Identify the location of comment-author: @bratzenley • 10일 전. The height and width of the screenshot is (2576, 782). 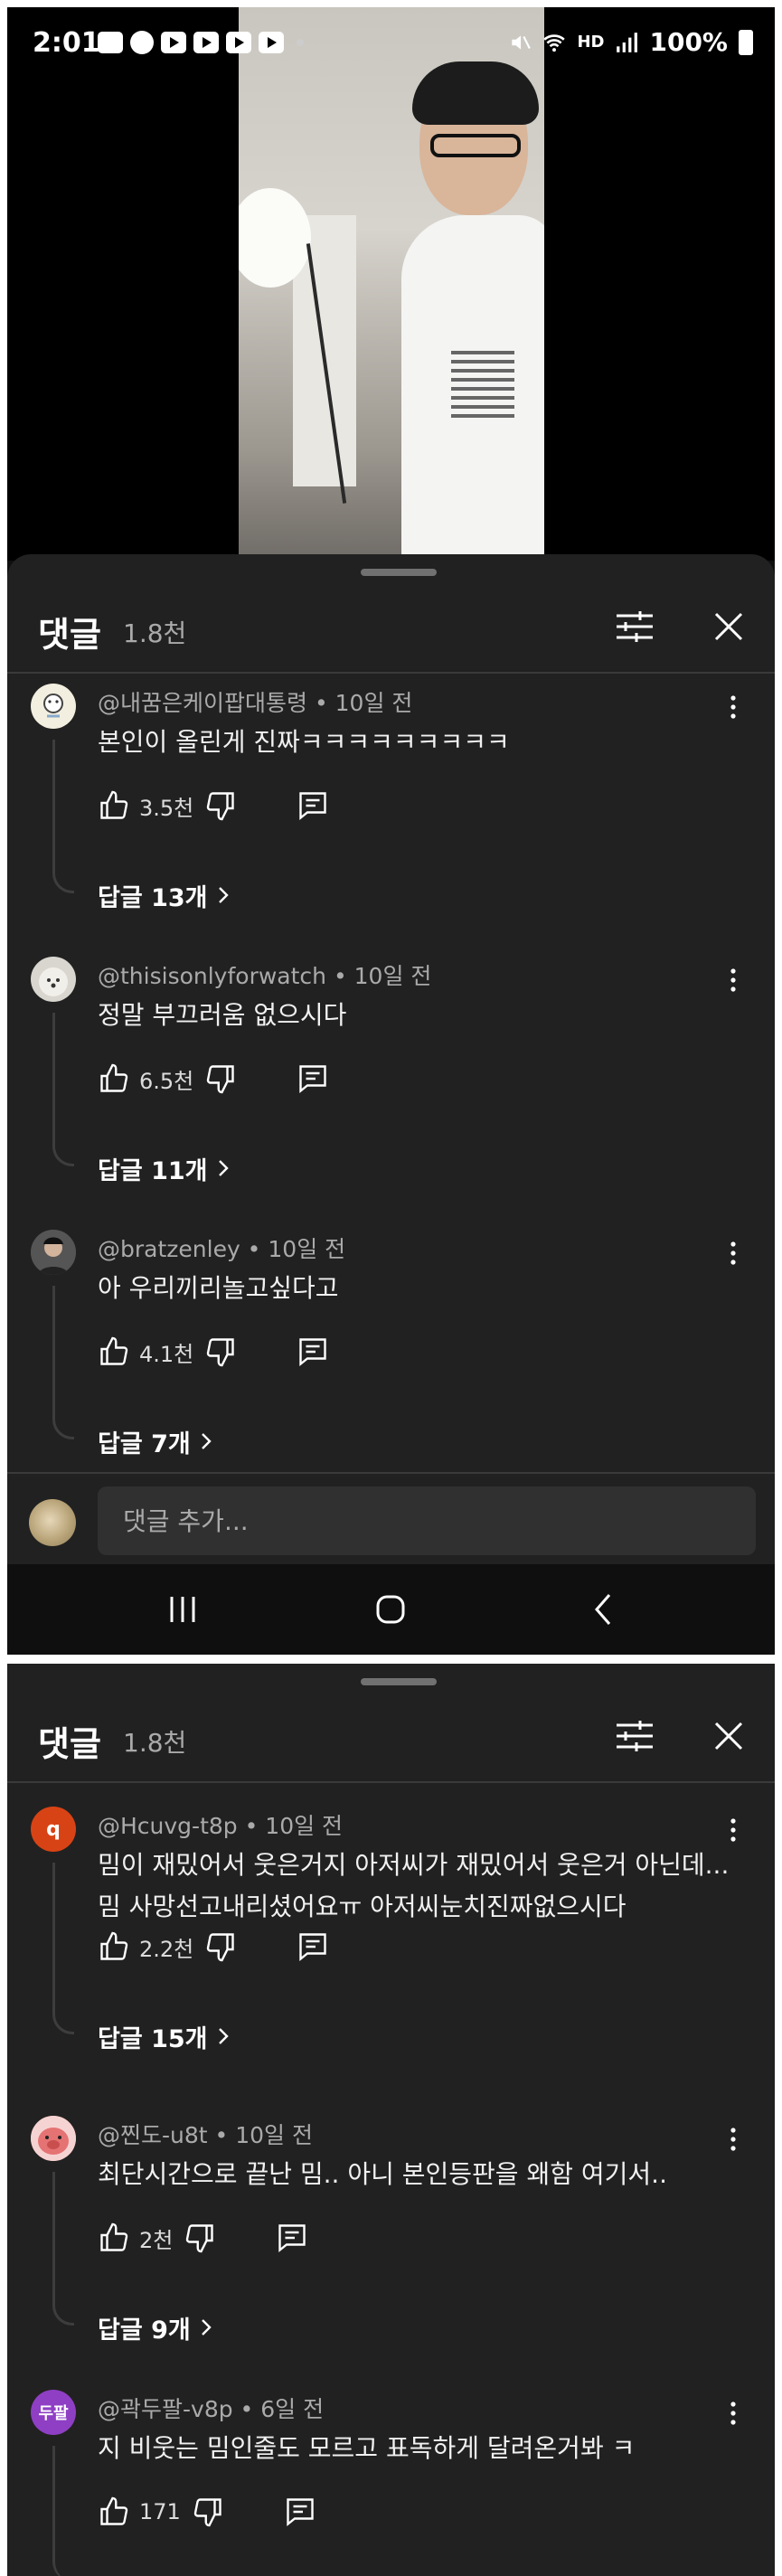
(222, 1247).